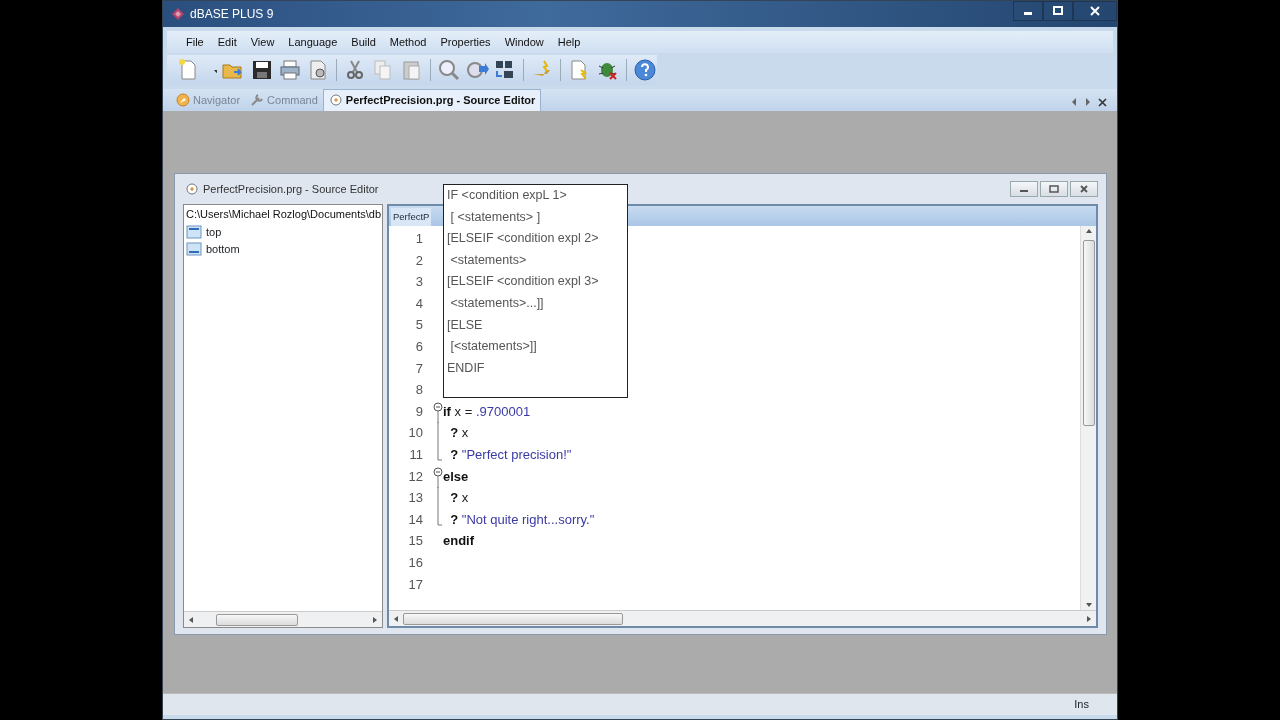  Describe the element at coordinates (415, 562) in the screenshot. I see `line-number: 16` at that location.